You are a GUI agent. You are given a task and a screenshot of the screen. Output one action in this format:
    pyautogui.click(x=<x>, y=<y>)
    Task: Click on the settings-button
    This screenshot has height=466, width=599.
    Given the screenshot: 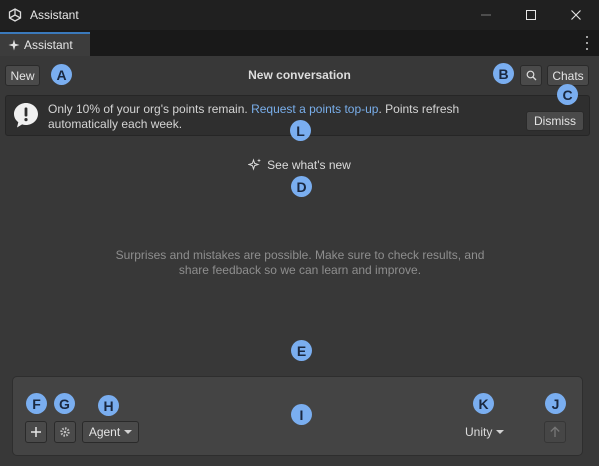 What is the action you would take?
    pyautogui.click(x=65, y=432)
    